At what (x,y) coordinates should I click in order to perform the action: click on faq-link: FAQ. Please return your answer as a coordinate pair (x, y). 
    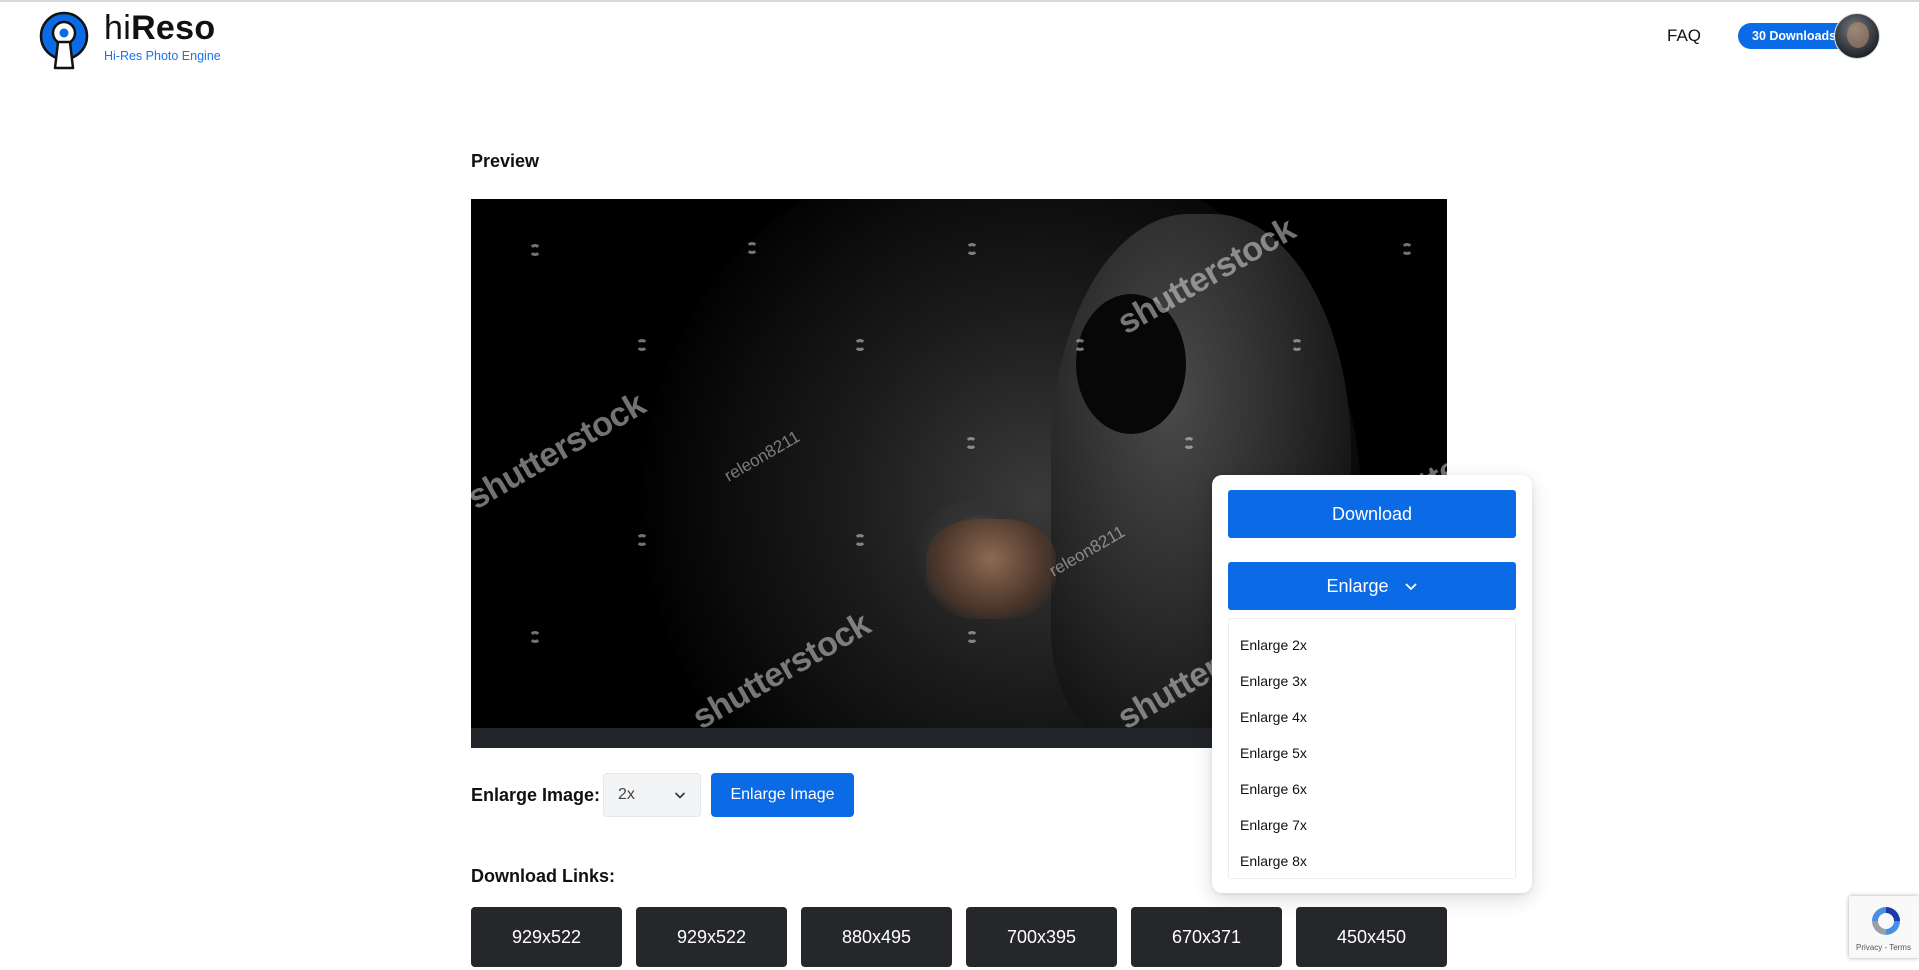
    Looking at the image, I should click on (1684, 36).